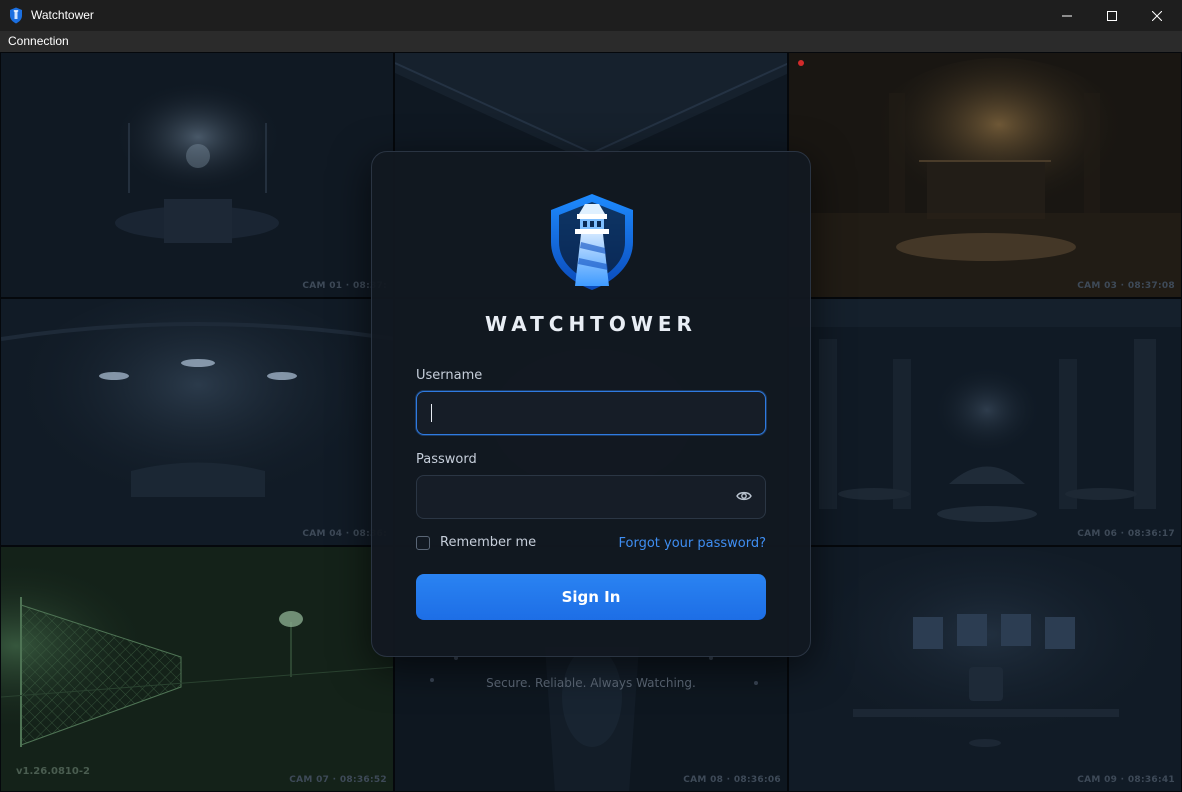 The height and width of the screenshot is (792, 1182). Describe the element at coordinates (62, 15) in the screenshot. I see `window-title: Watchtower` at that location.